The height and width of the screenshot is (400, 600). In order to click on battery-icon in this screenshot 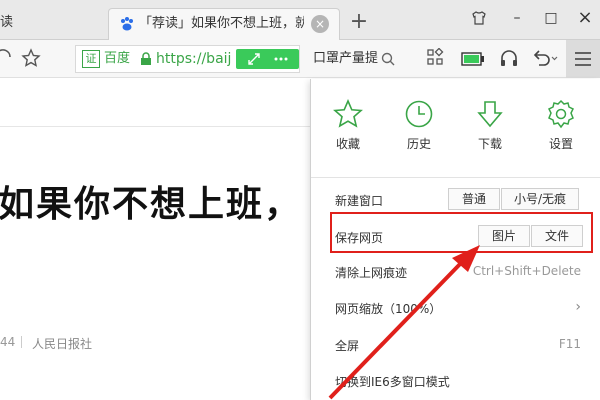, I will do `click(473, 59)`.